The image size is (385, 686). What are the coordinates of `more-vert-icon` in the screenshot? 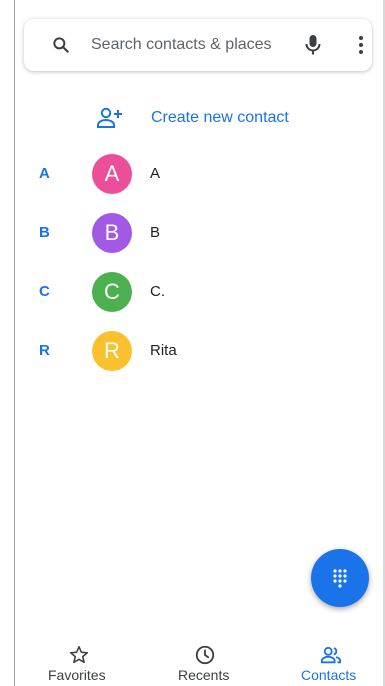 It's located at (361, 45).